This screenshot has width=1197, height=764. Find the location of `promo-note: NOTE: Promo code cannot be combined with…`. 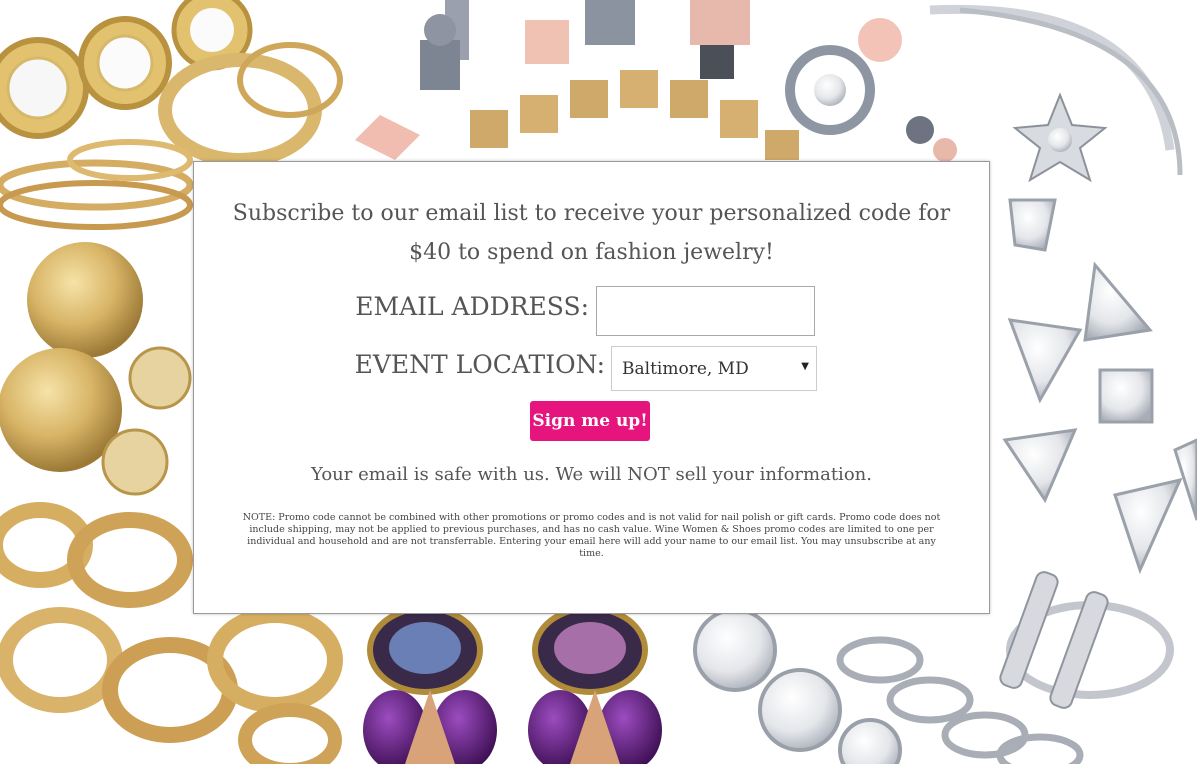

promo-note: NOTE: Promo code cannot be combined with… is located at coordinates (591, 535).